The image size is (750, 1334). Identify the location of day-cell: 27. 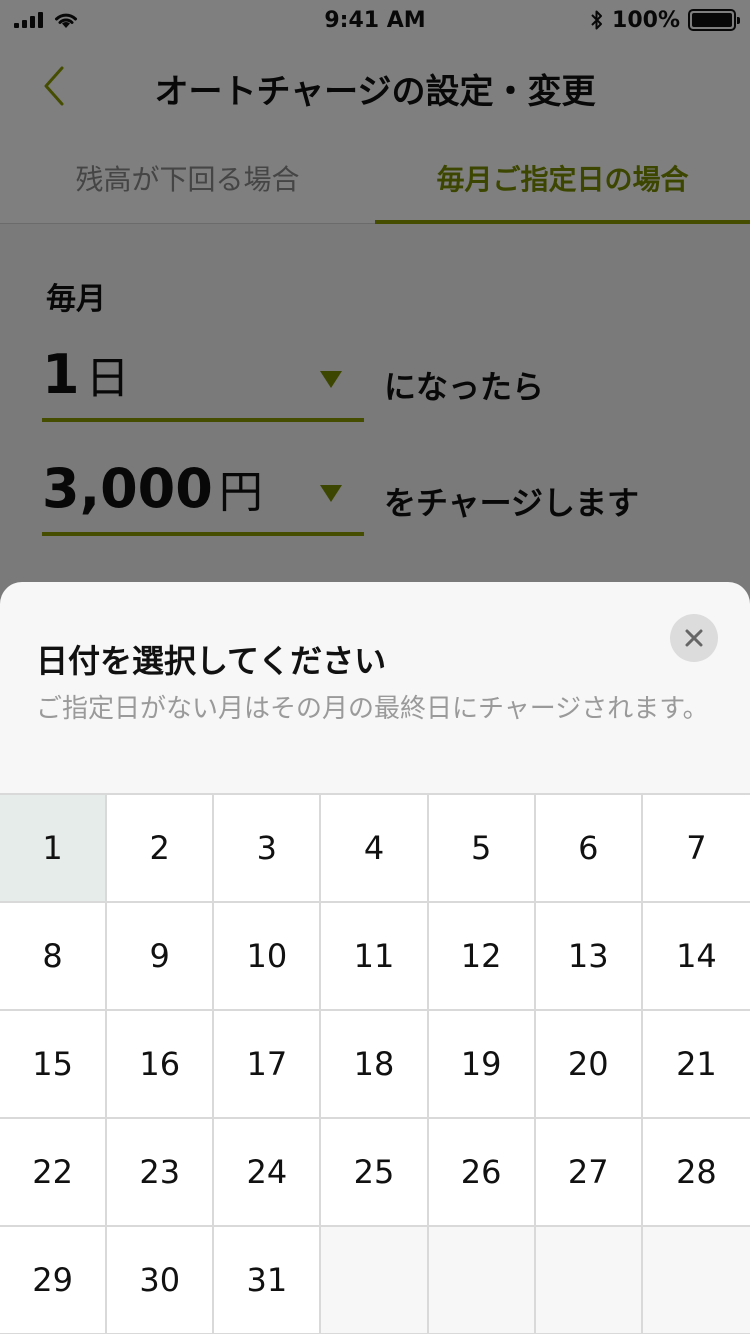
(589, 1173).